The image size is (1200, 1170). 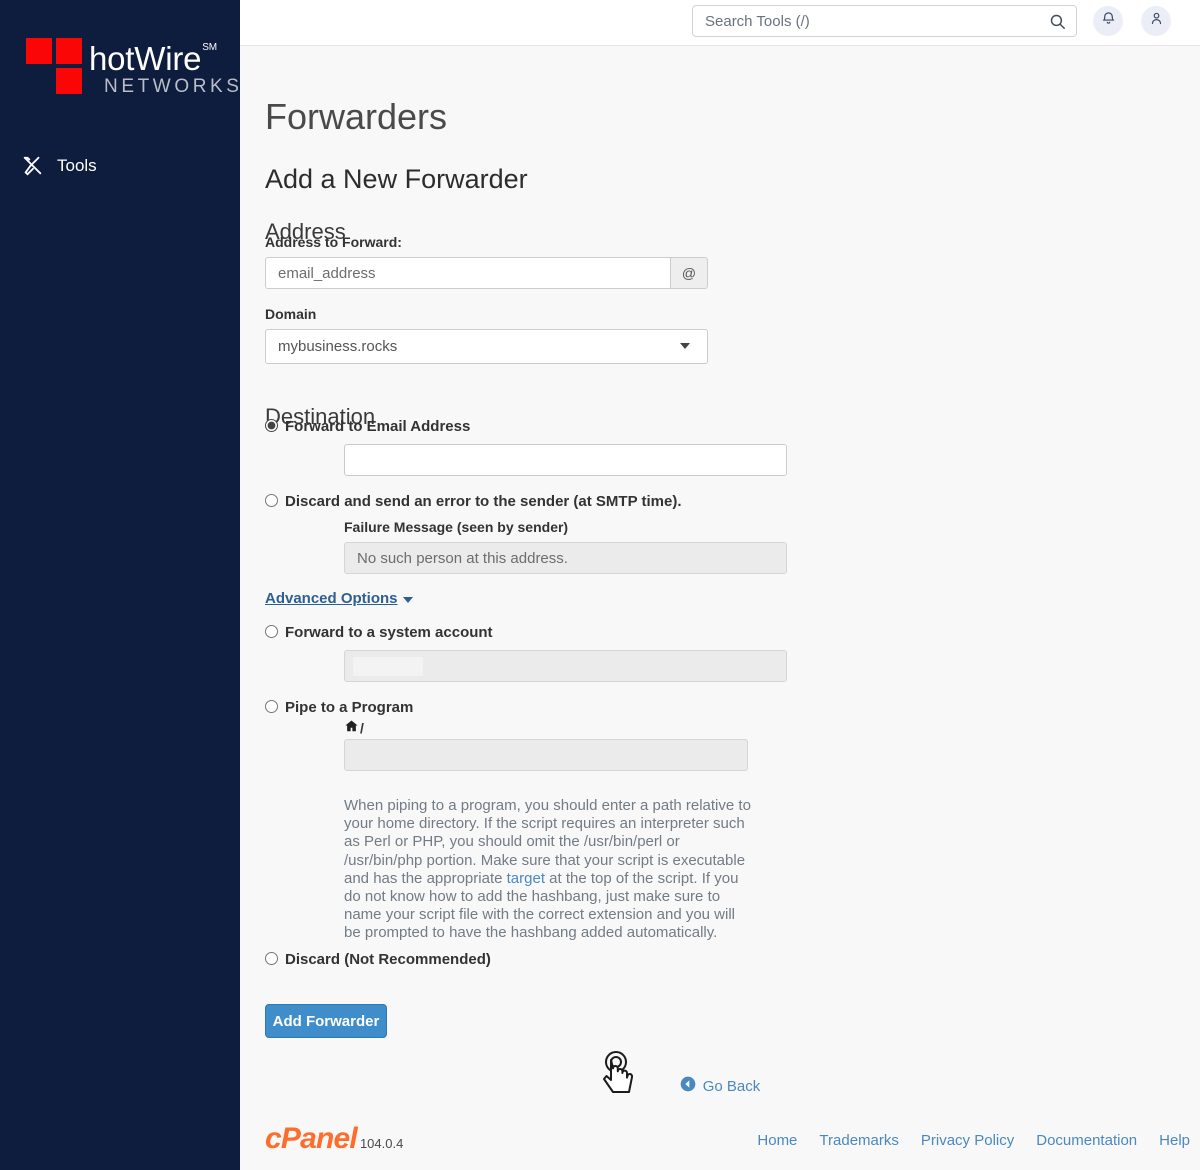 What do you see at coordinates (77, 165) in the screenshot?
I see `sidebar-item-label: Tools` at bounding box center [77, 165].